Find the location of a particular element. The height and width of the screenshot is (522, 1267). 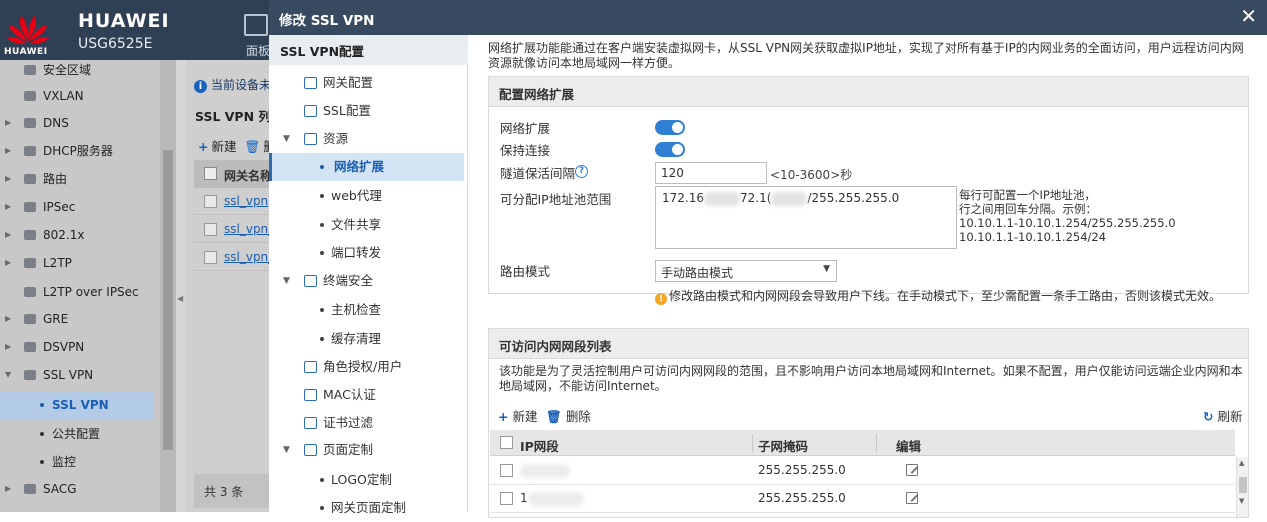

scroll-down-icon: ▼ is located at coordinates (1241, 501).